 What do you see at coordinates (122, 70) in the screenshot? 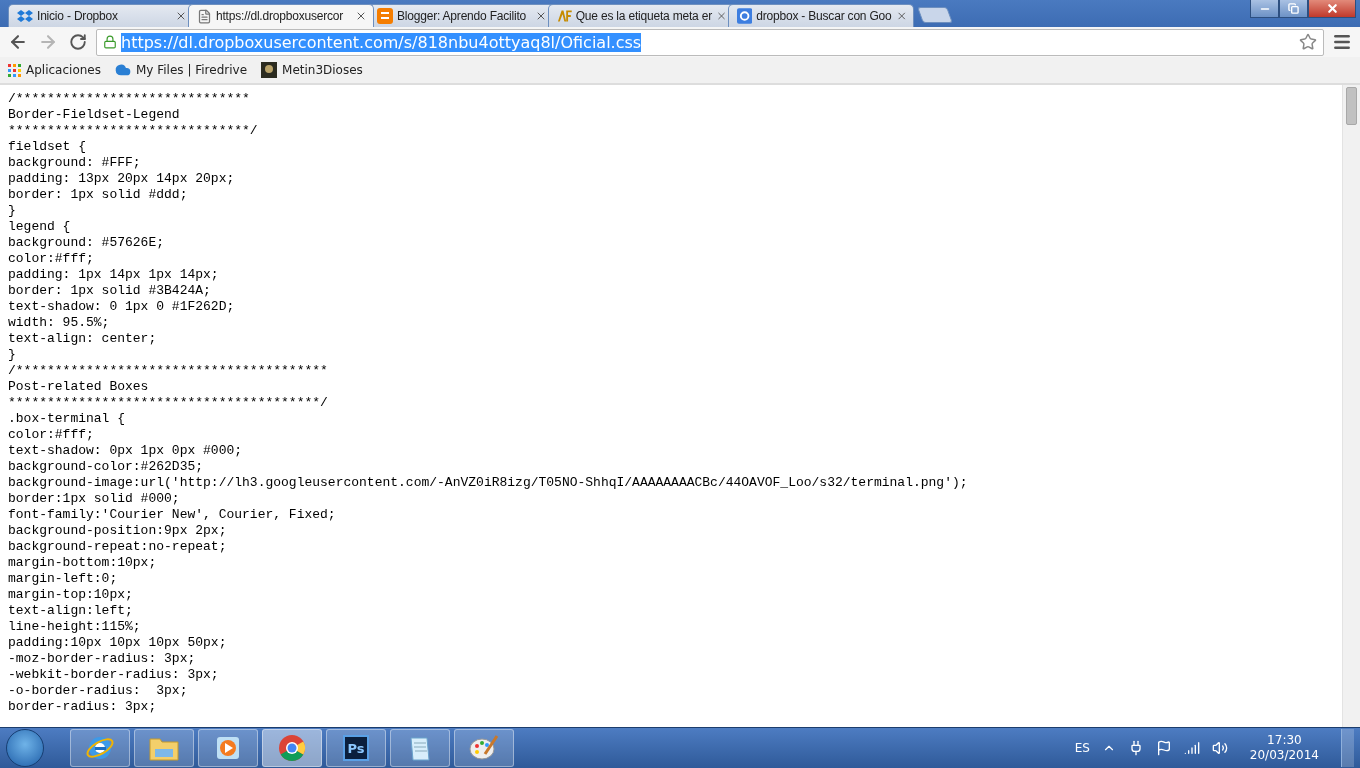
I see `cloud-icon` at bounding box center [122, 70].